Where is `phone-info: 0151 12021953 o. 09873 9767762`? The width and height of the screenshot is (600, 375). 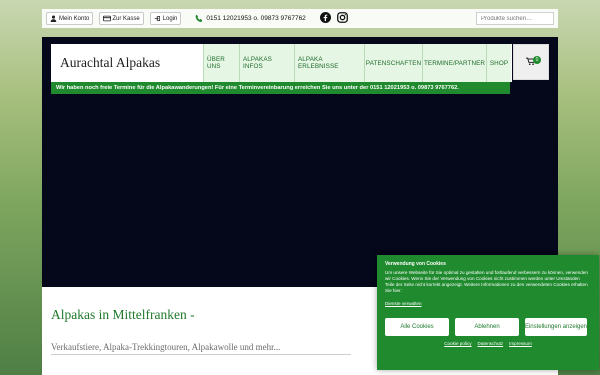
phone-info: 0151 12021953 o. 09873 9767762 is located at coordinates (250, 19).